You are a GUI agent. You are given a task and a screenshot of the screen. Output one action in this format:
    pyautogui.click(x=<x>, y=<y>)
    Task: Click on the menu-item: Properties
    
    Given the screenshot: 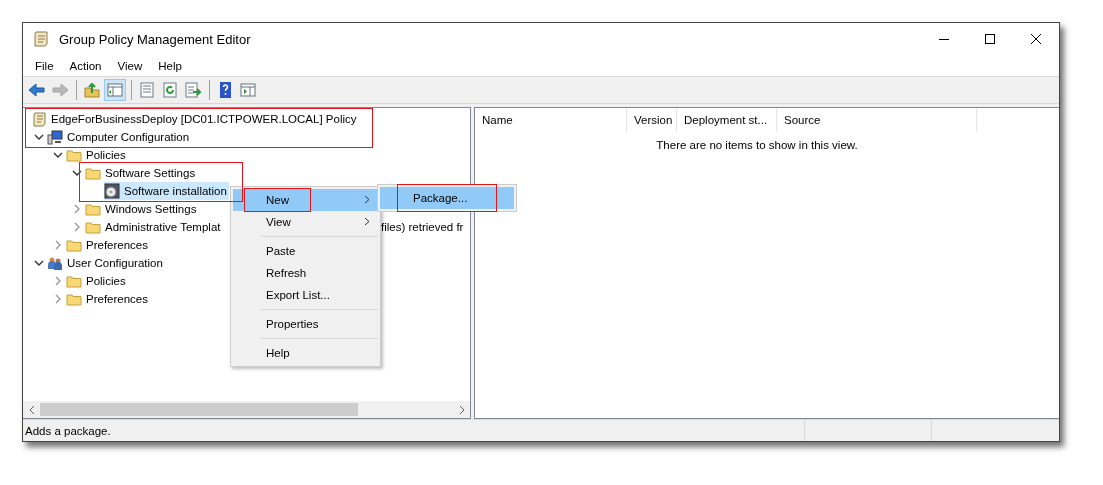 What is the action you would take?
    pyautogui.click(x=305, y=324)
    